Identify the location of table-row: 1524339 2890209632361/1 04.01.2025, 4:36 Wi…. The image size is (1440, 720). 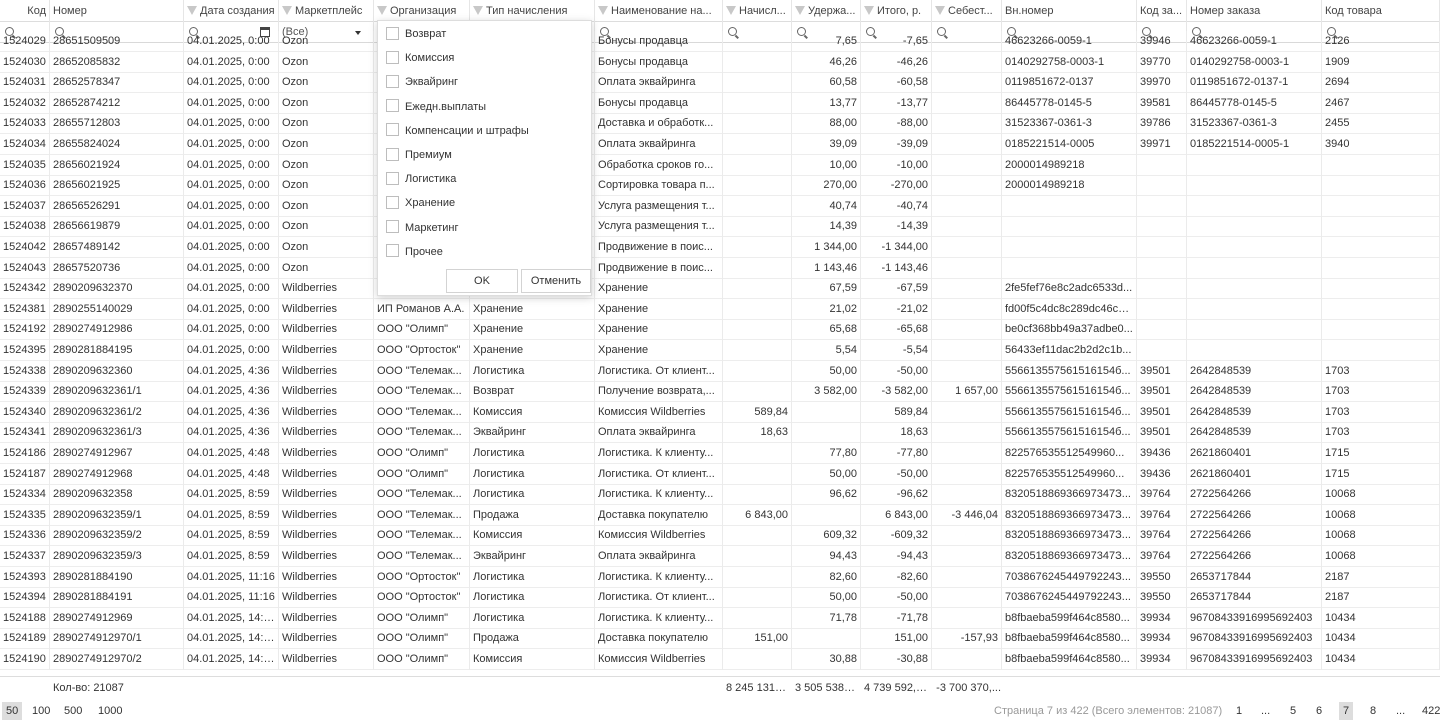
(720, 392).